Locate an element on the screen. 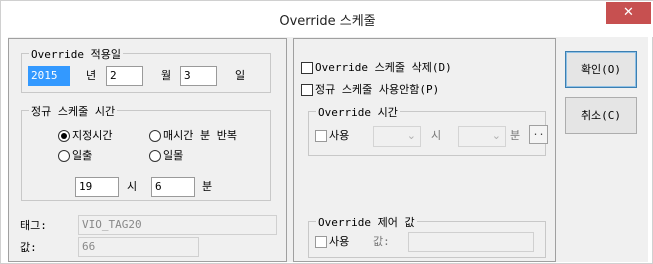 This screenshot has width=653, height=264. close-button: ✕ is located at coordinates (628, 13).